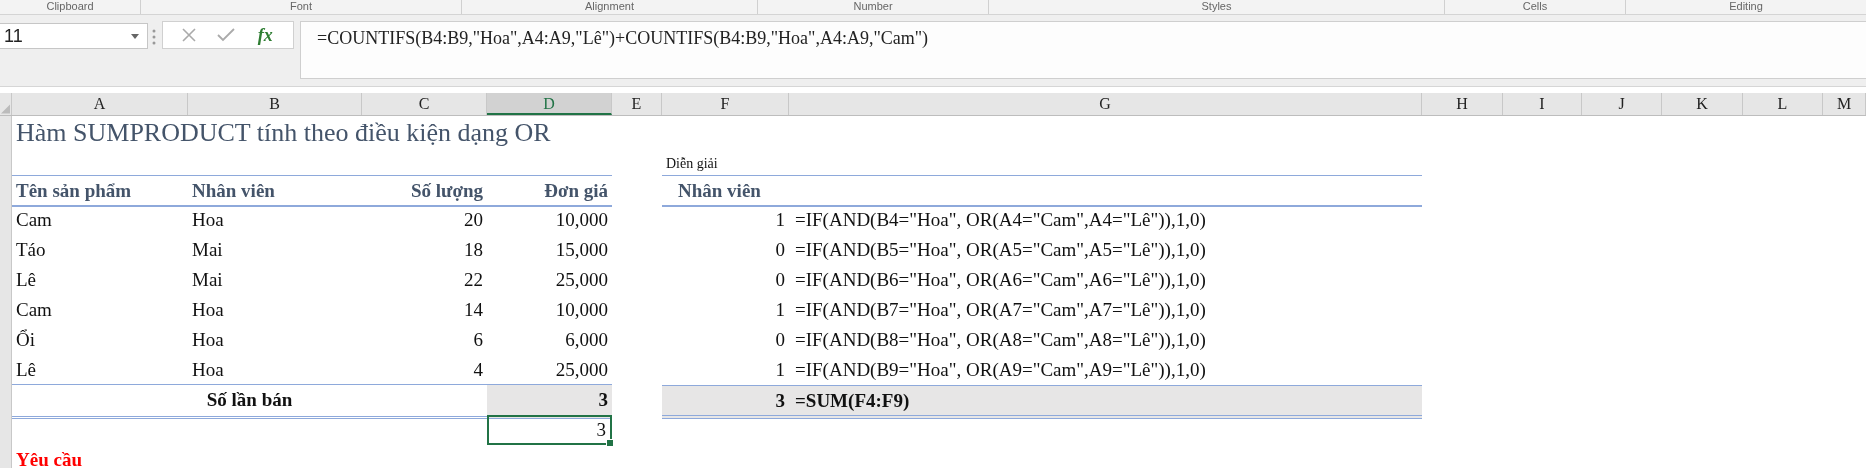  I want to click on table-cell-text: Ổi, so click(25, 340).